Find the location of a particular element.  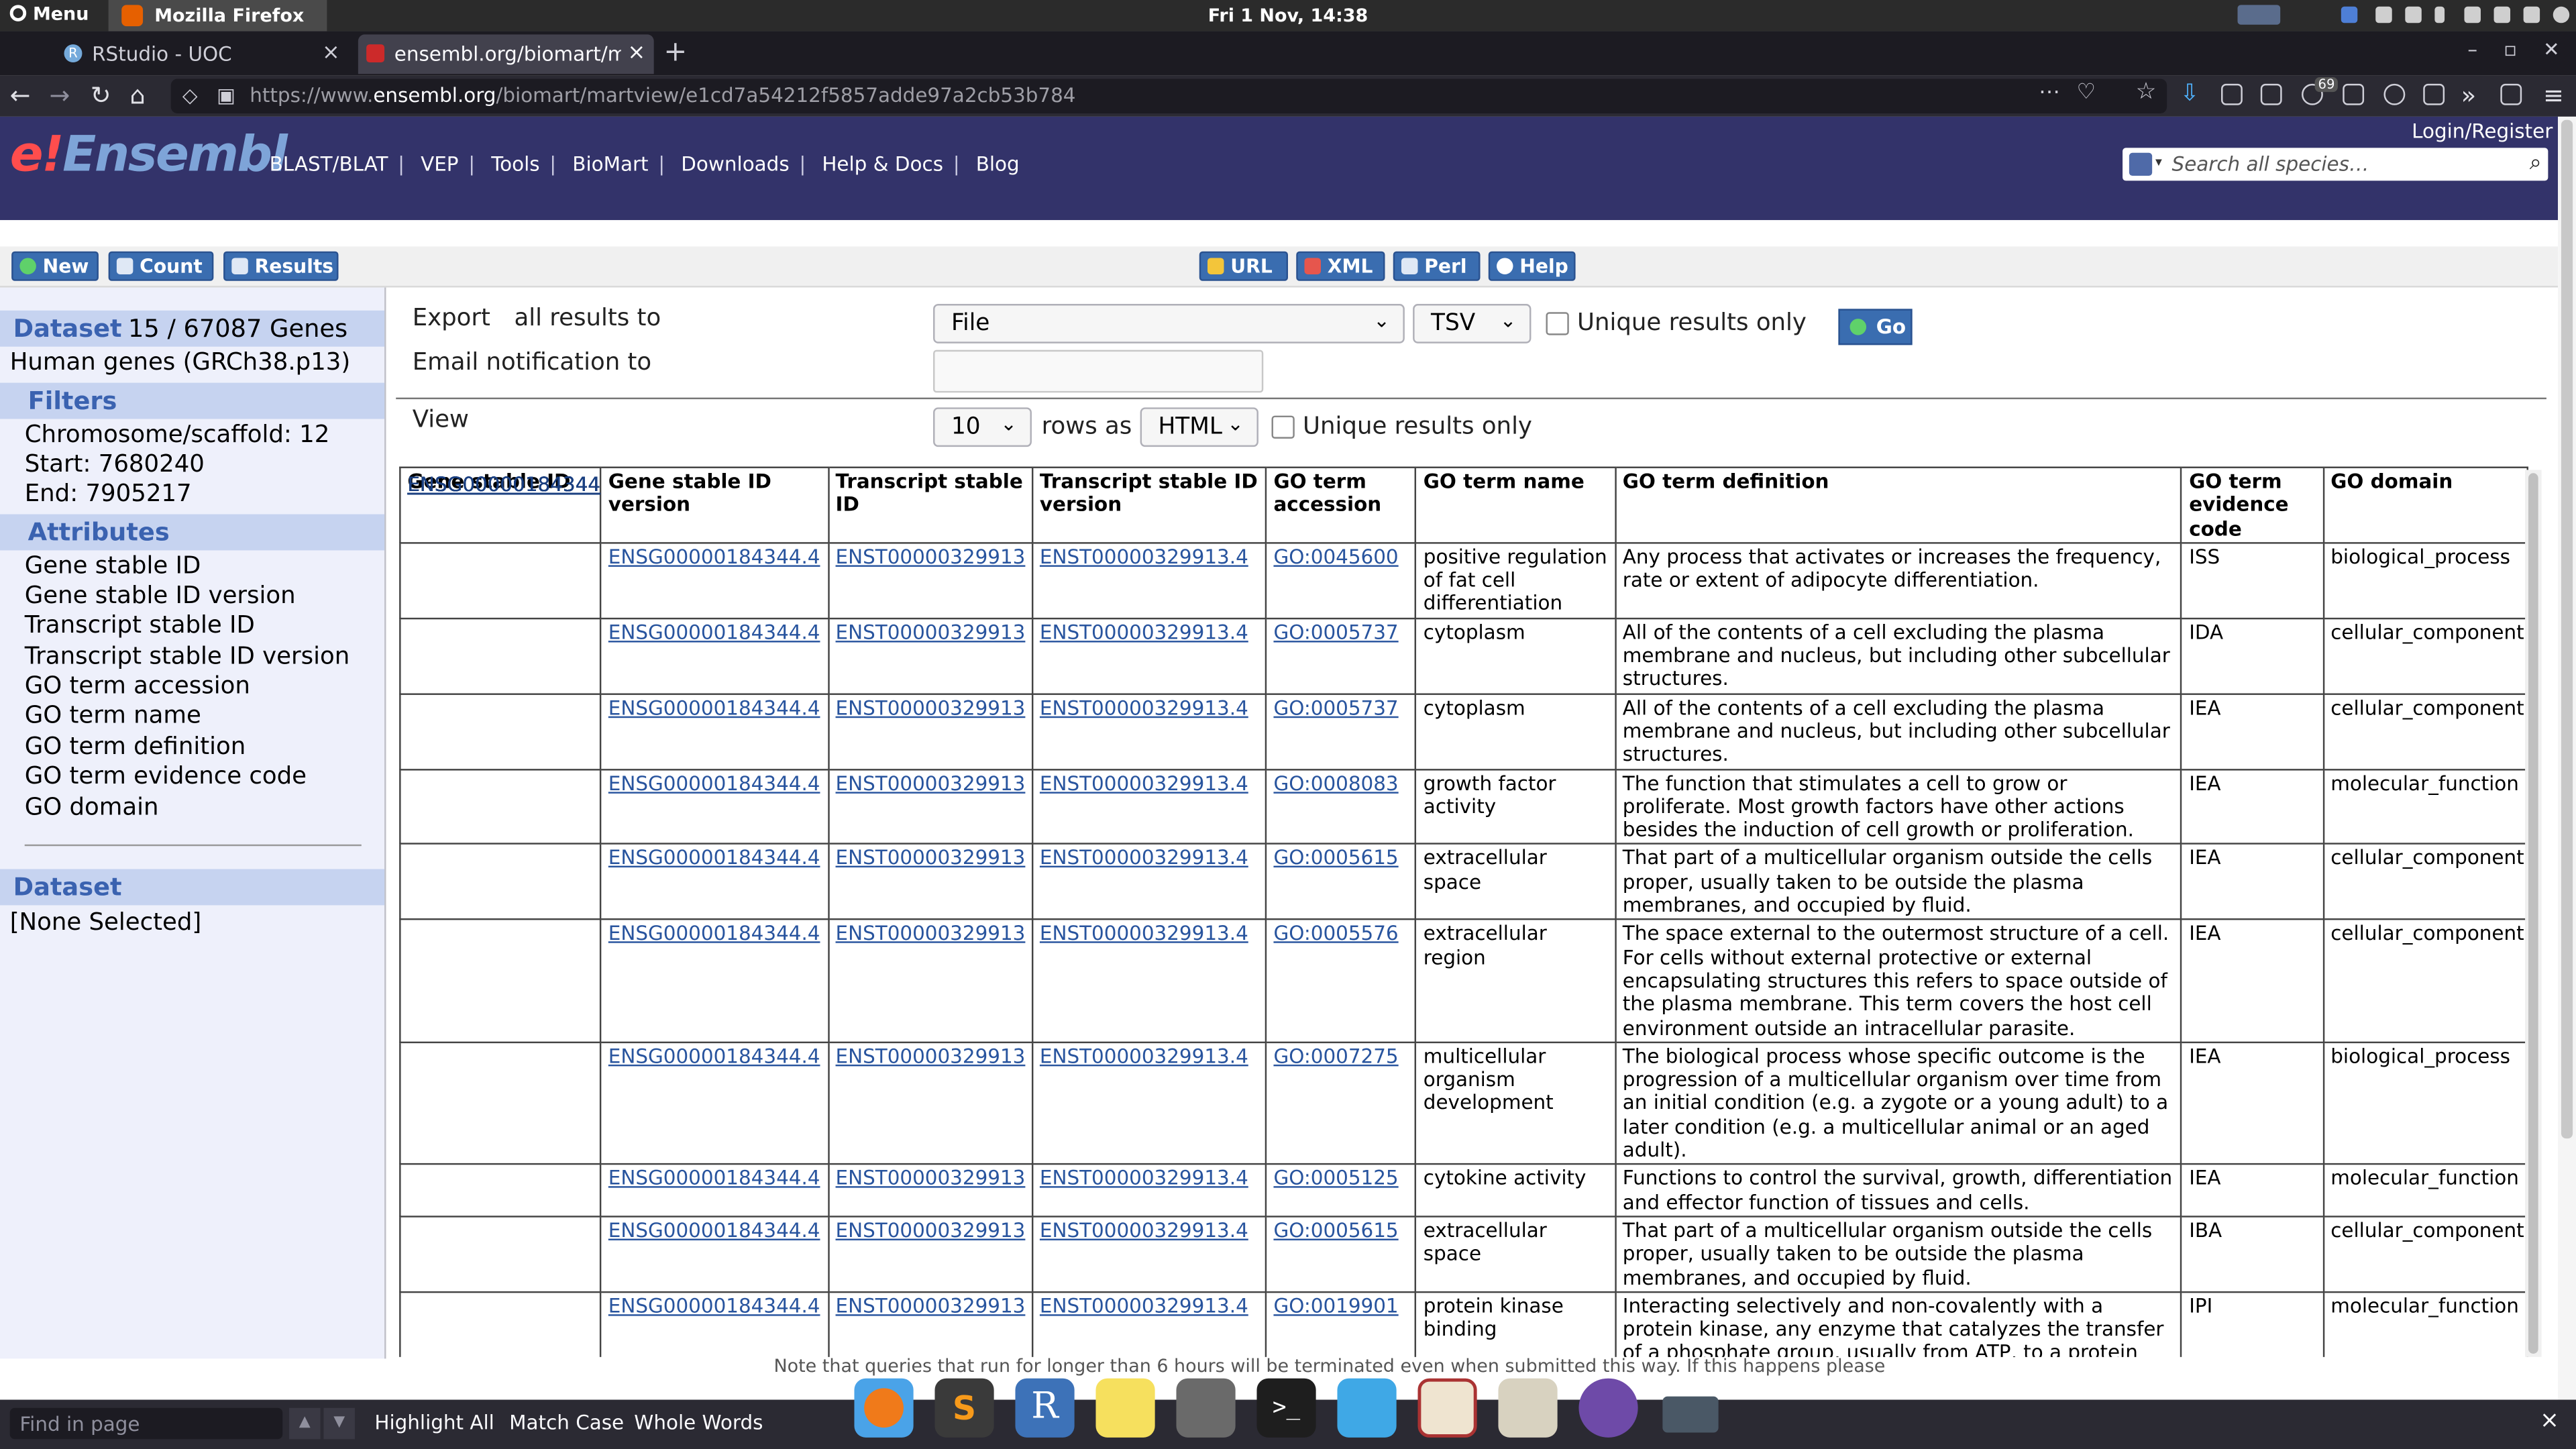

gene-id-link: ENSG00000184344 is located at coordinates (503, 501).